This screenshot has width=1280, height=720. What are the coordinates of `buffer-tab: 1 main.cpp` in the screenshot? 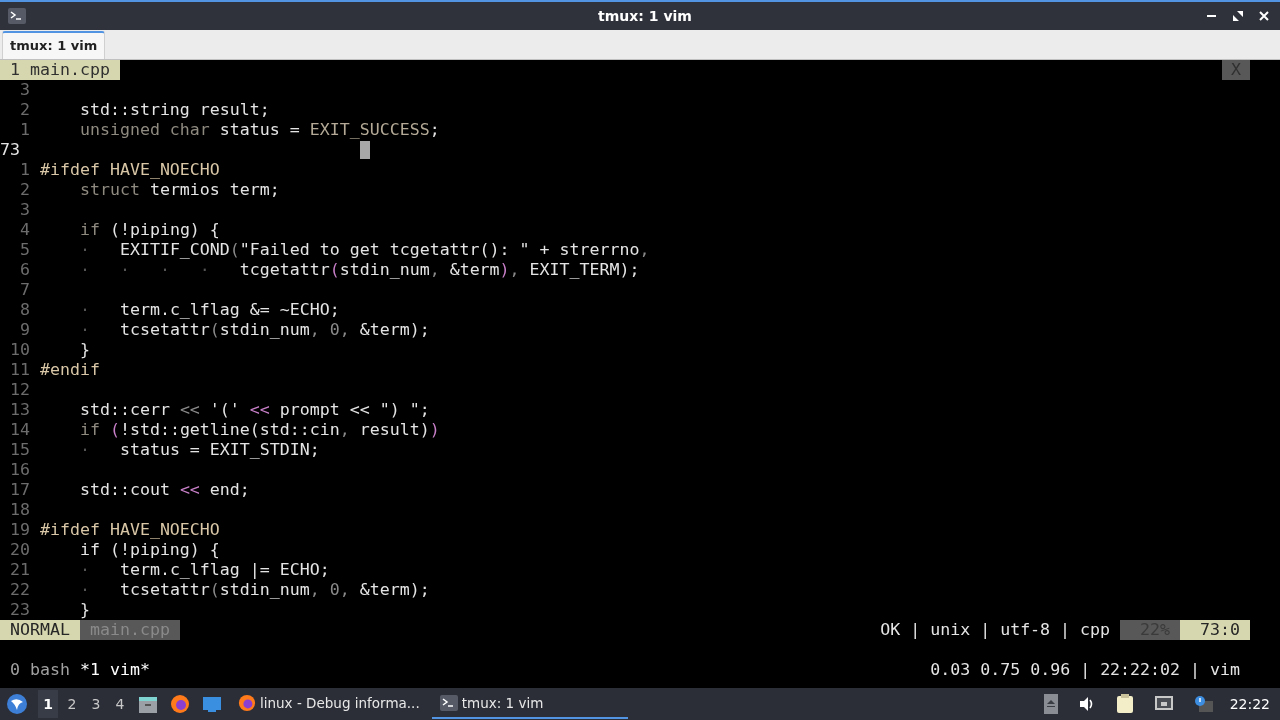 It's located at (60, 70).